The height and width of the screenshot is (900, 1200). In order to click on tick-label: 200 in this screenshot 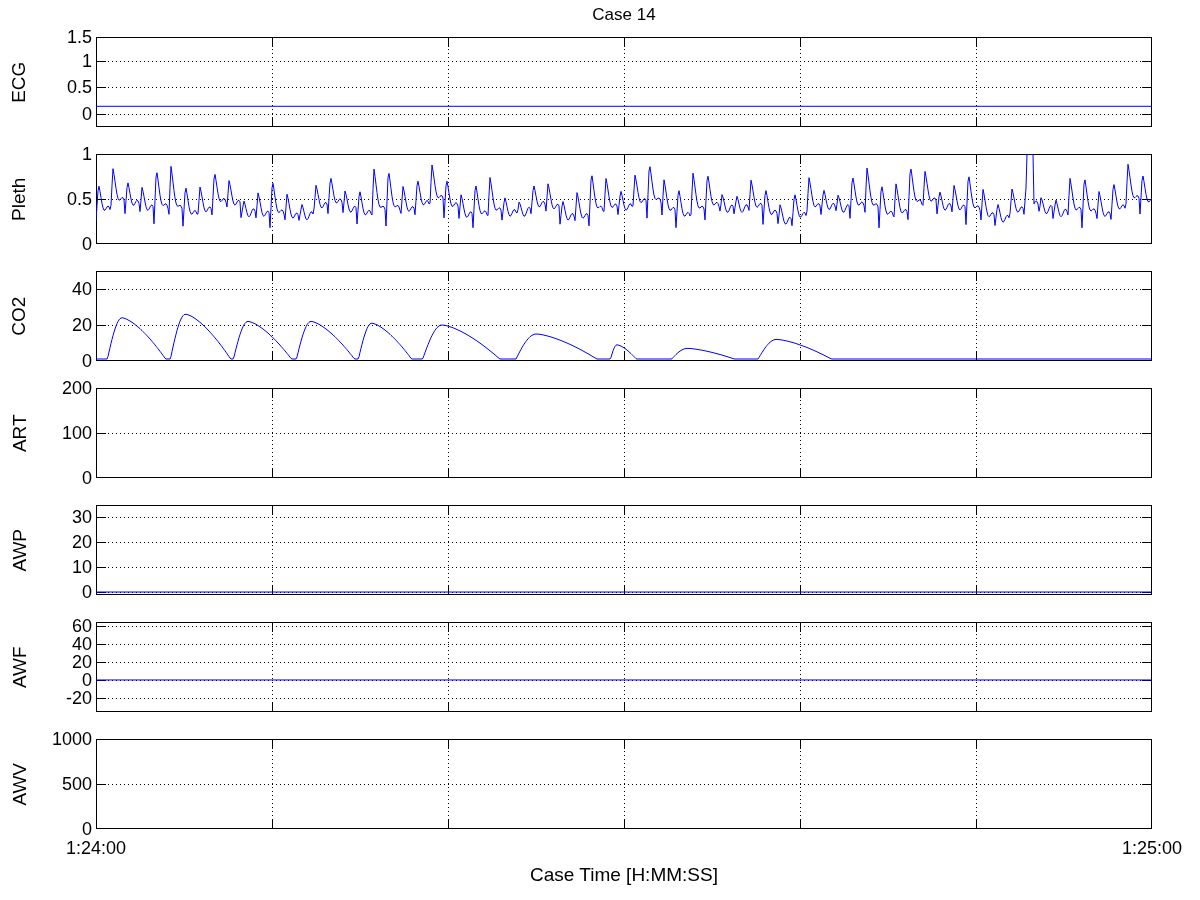, I will do `click(76, 388)`.